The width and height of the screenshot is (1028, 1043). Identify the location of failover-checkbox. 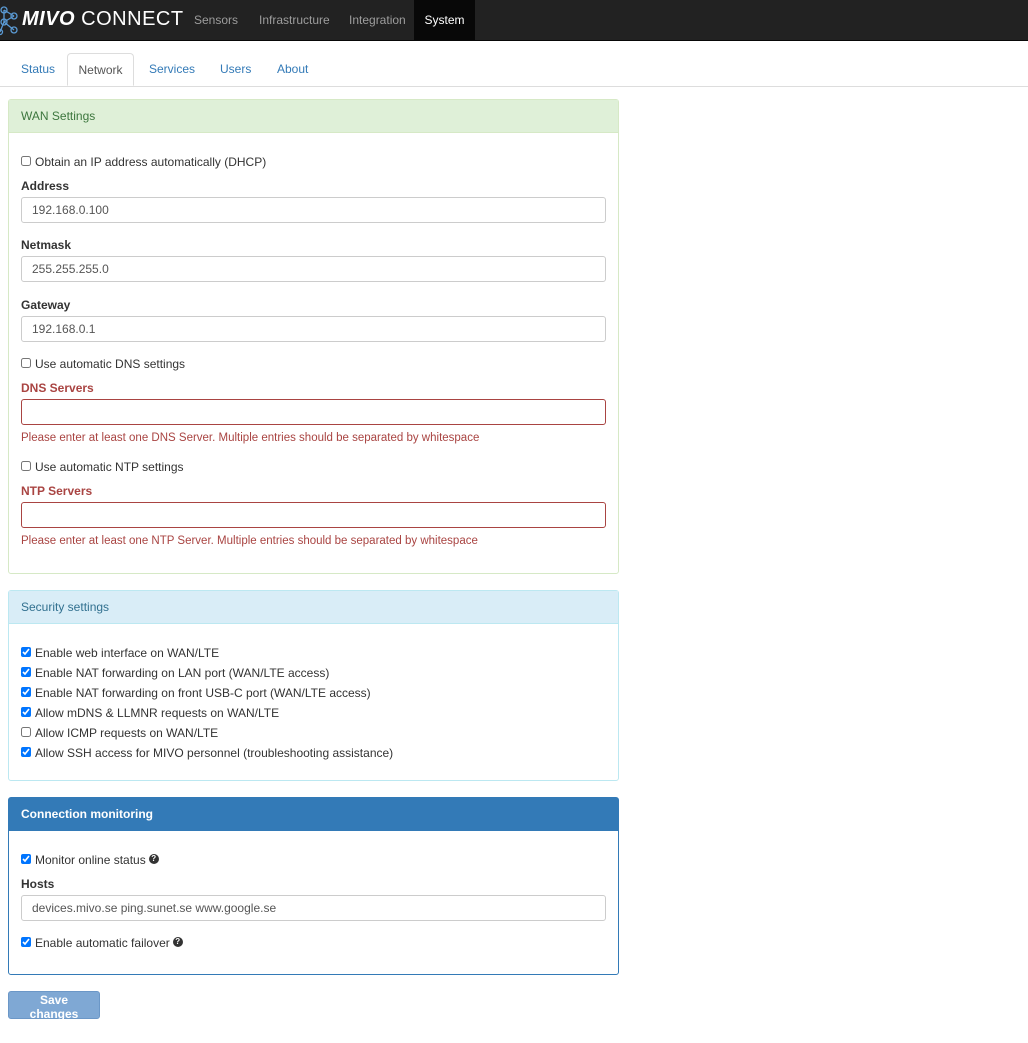
(26, 941).